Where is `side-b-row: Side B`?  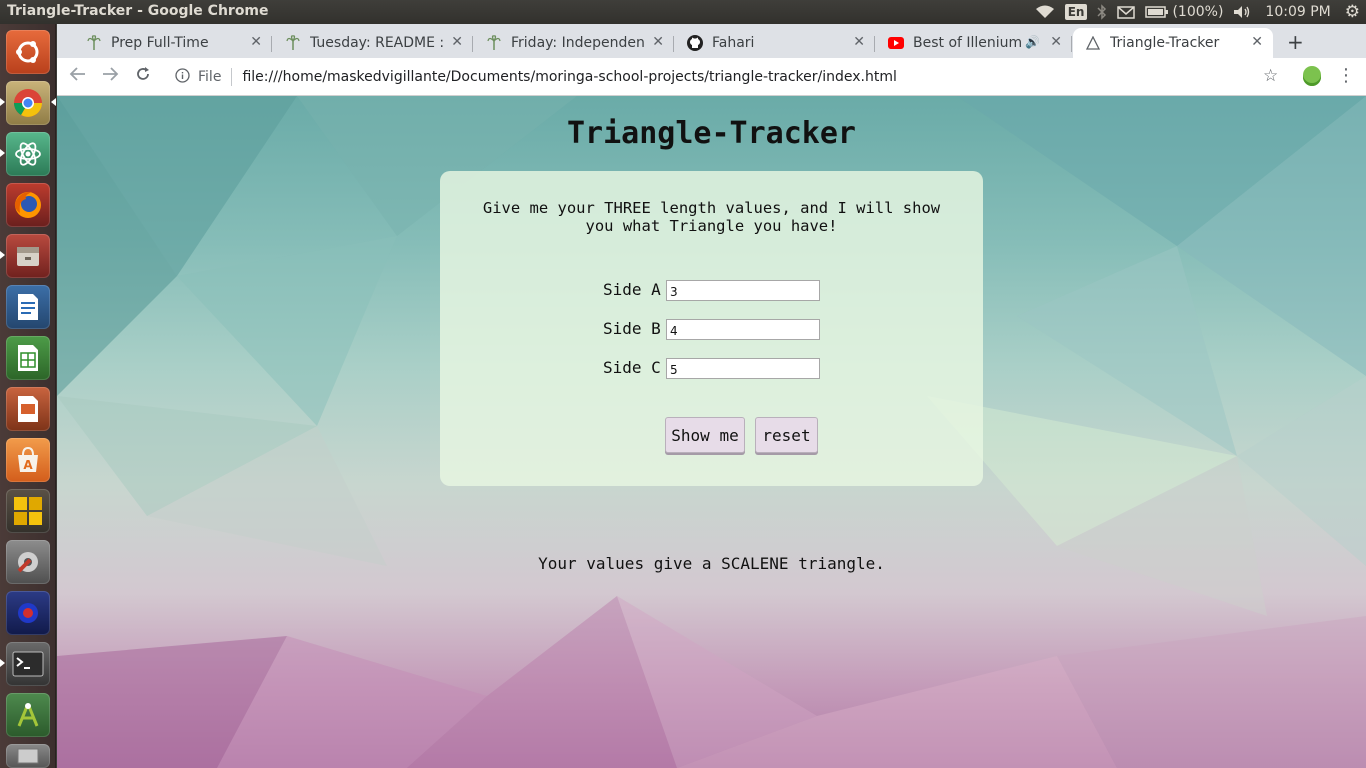 side-b-row: Side B is located at coordinates (711, 330).